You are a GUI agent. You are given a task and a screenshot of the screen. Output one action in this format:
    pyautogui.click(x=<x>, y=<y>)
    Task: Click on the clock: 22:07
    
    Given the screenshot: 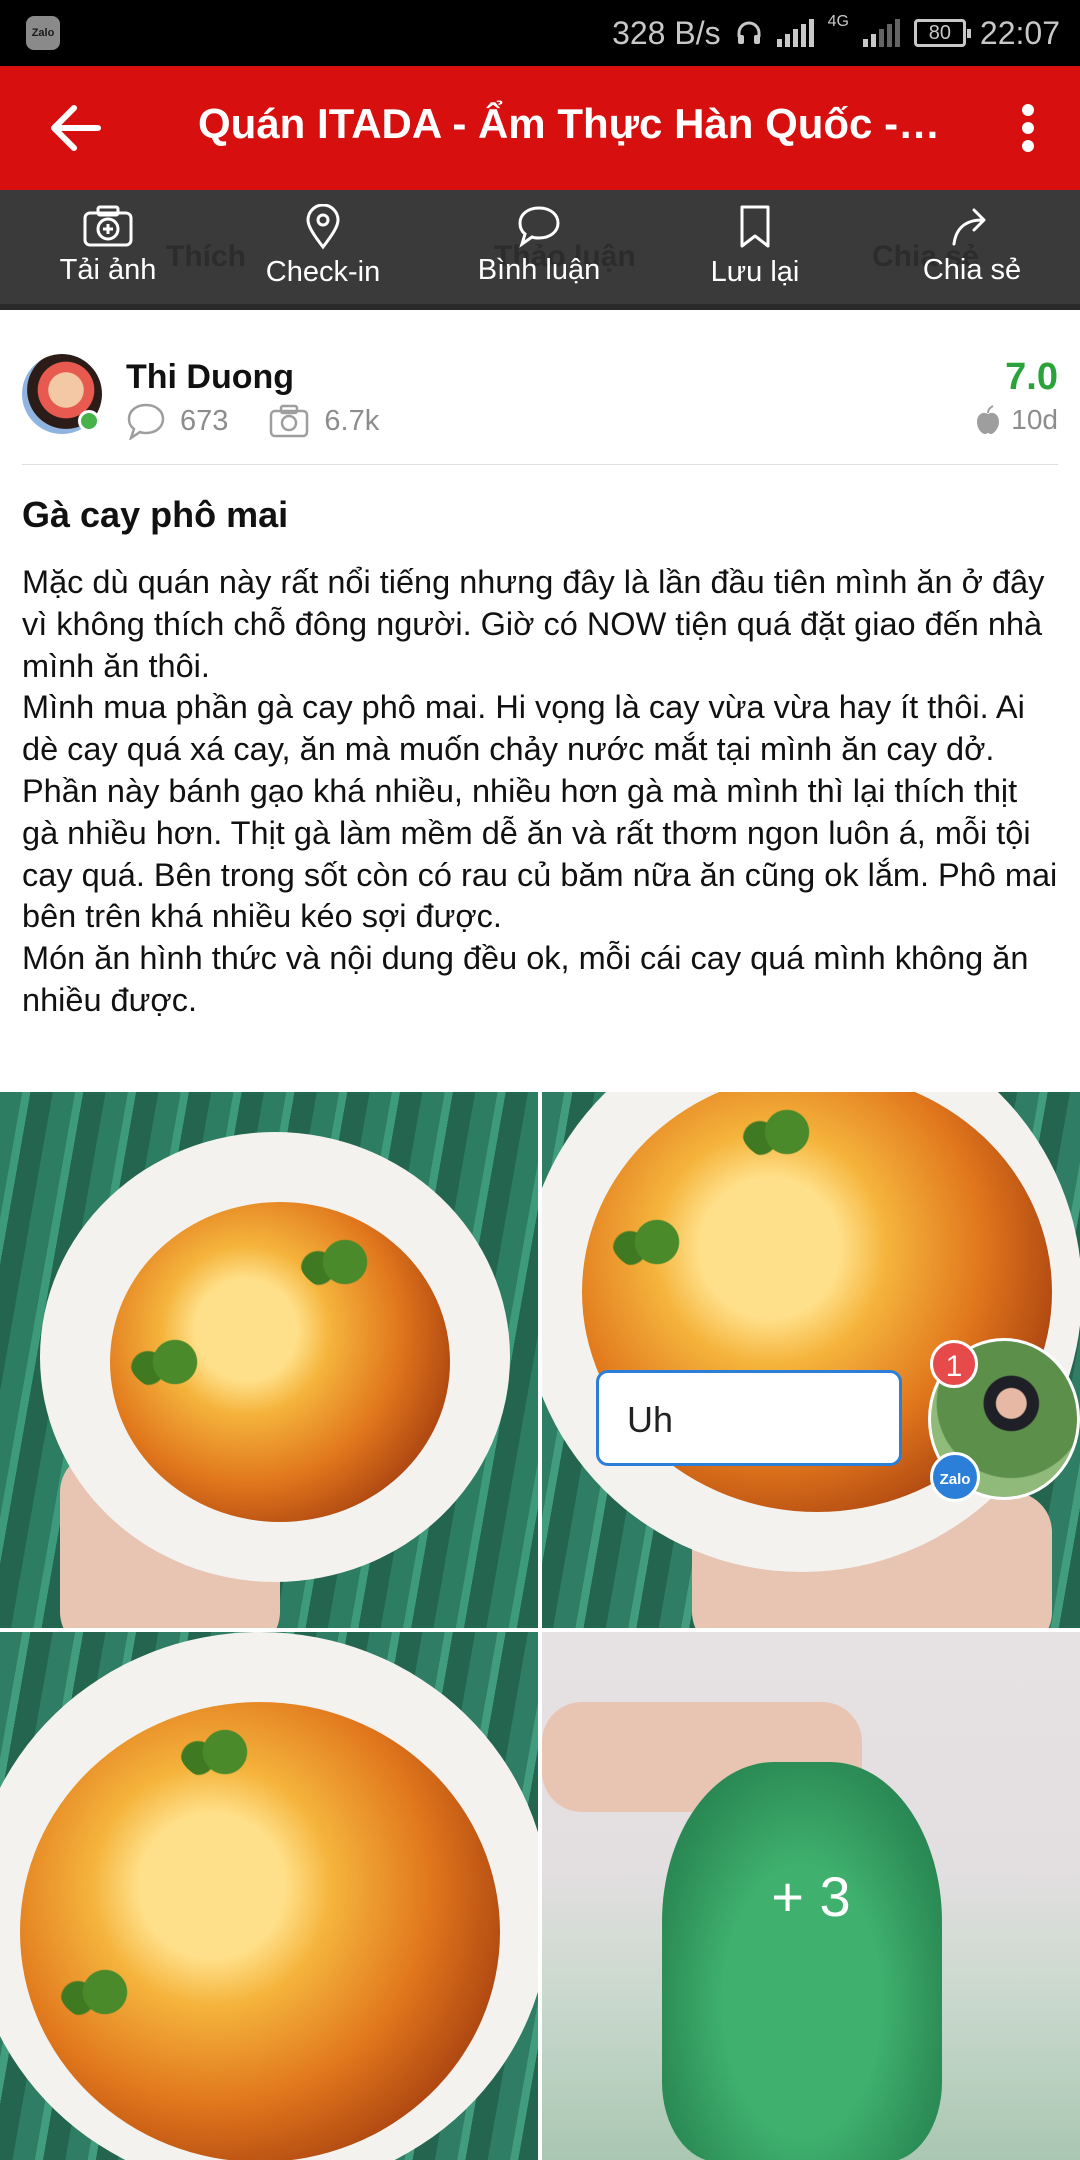 What is the action you would take?
    pyautogui.click(x=1019, y=32)
    